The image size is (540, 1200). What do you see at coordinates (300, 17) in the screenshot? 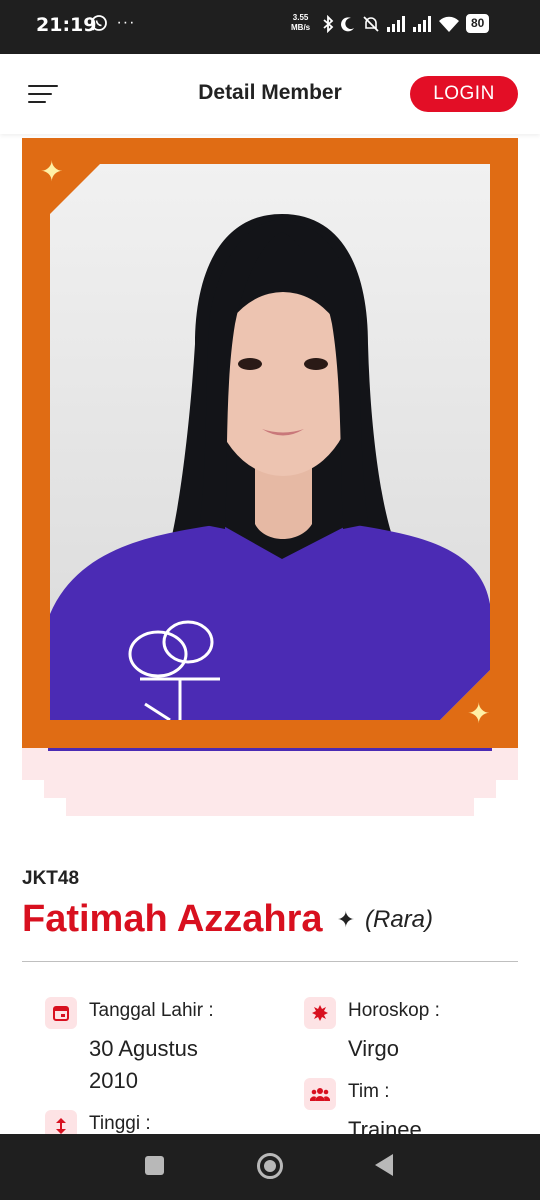
I see `network-speed-value: 3.55` at bounding box center [300, 17].